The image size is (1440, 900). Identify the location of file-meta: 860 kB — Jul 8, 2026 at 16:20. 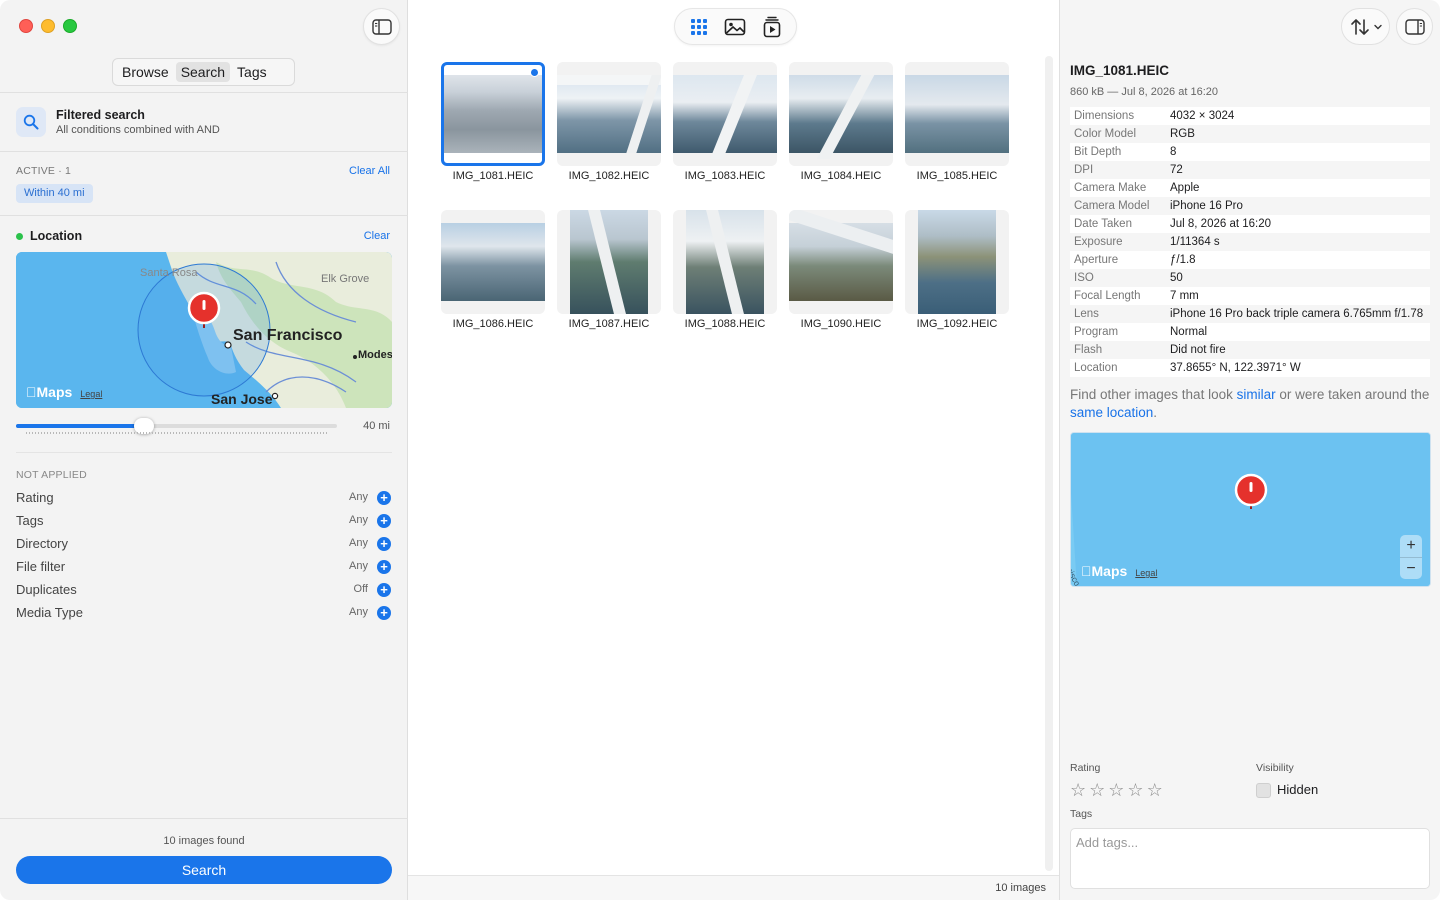
(1144, 92).